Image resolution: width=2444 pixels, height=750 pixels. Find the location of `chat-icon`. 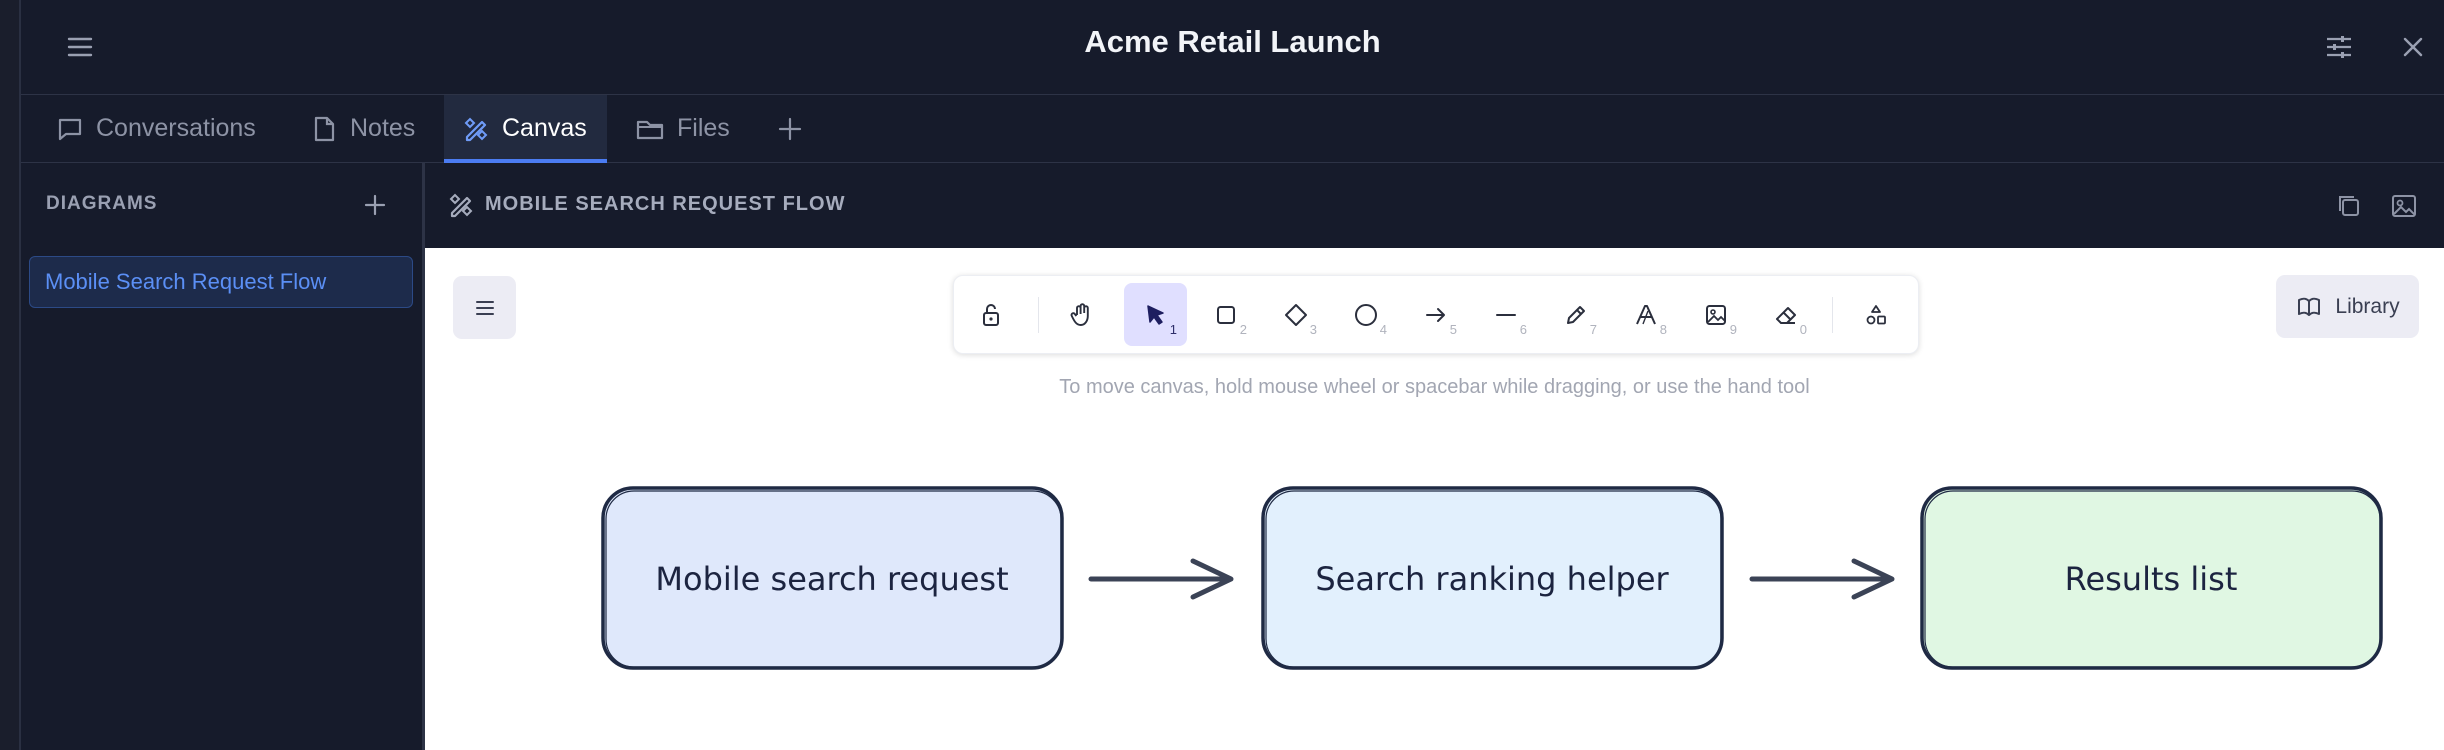

chat-icon is located at coordinates (70, 129).